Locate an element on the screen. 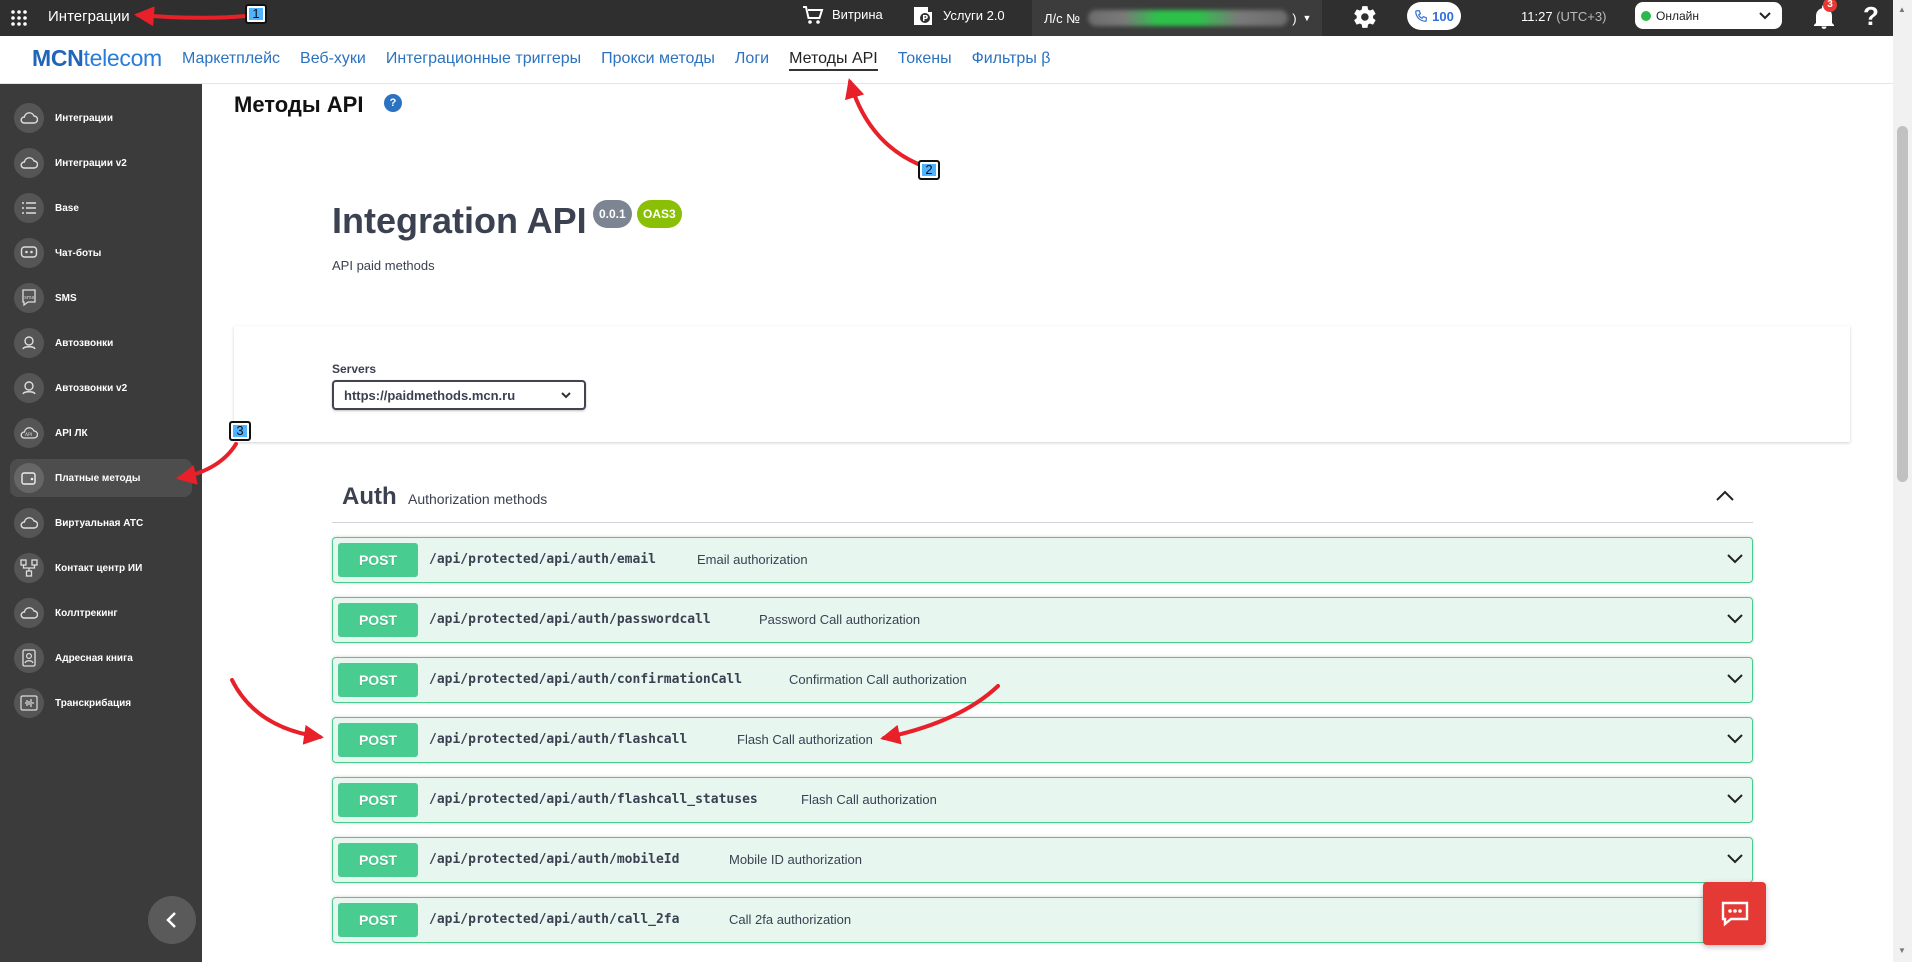  gear-icon is located at coordinates (1365, 17).